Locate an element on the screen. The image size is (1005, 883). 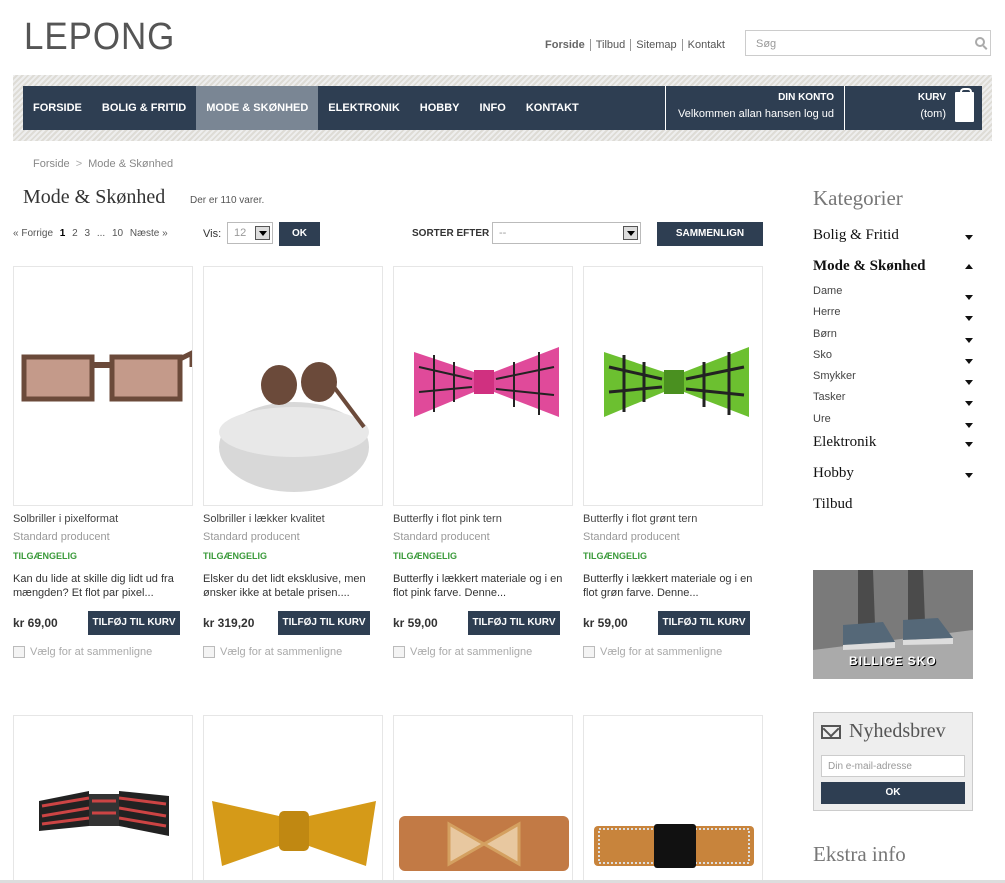
subcategory-tasker: Tasker is located at coordinates (893, 401).